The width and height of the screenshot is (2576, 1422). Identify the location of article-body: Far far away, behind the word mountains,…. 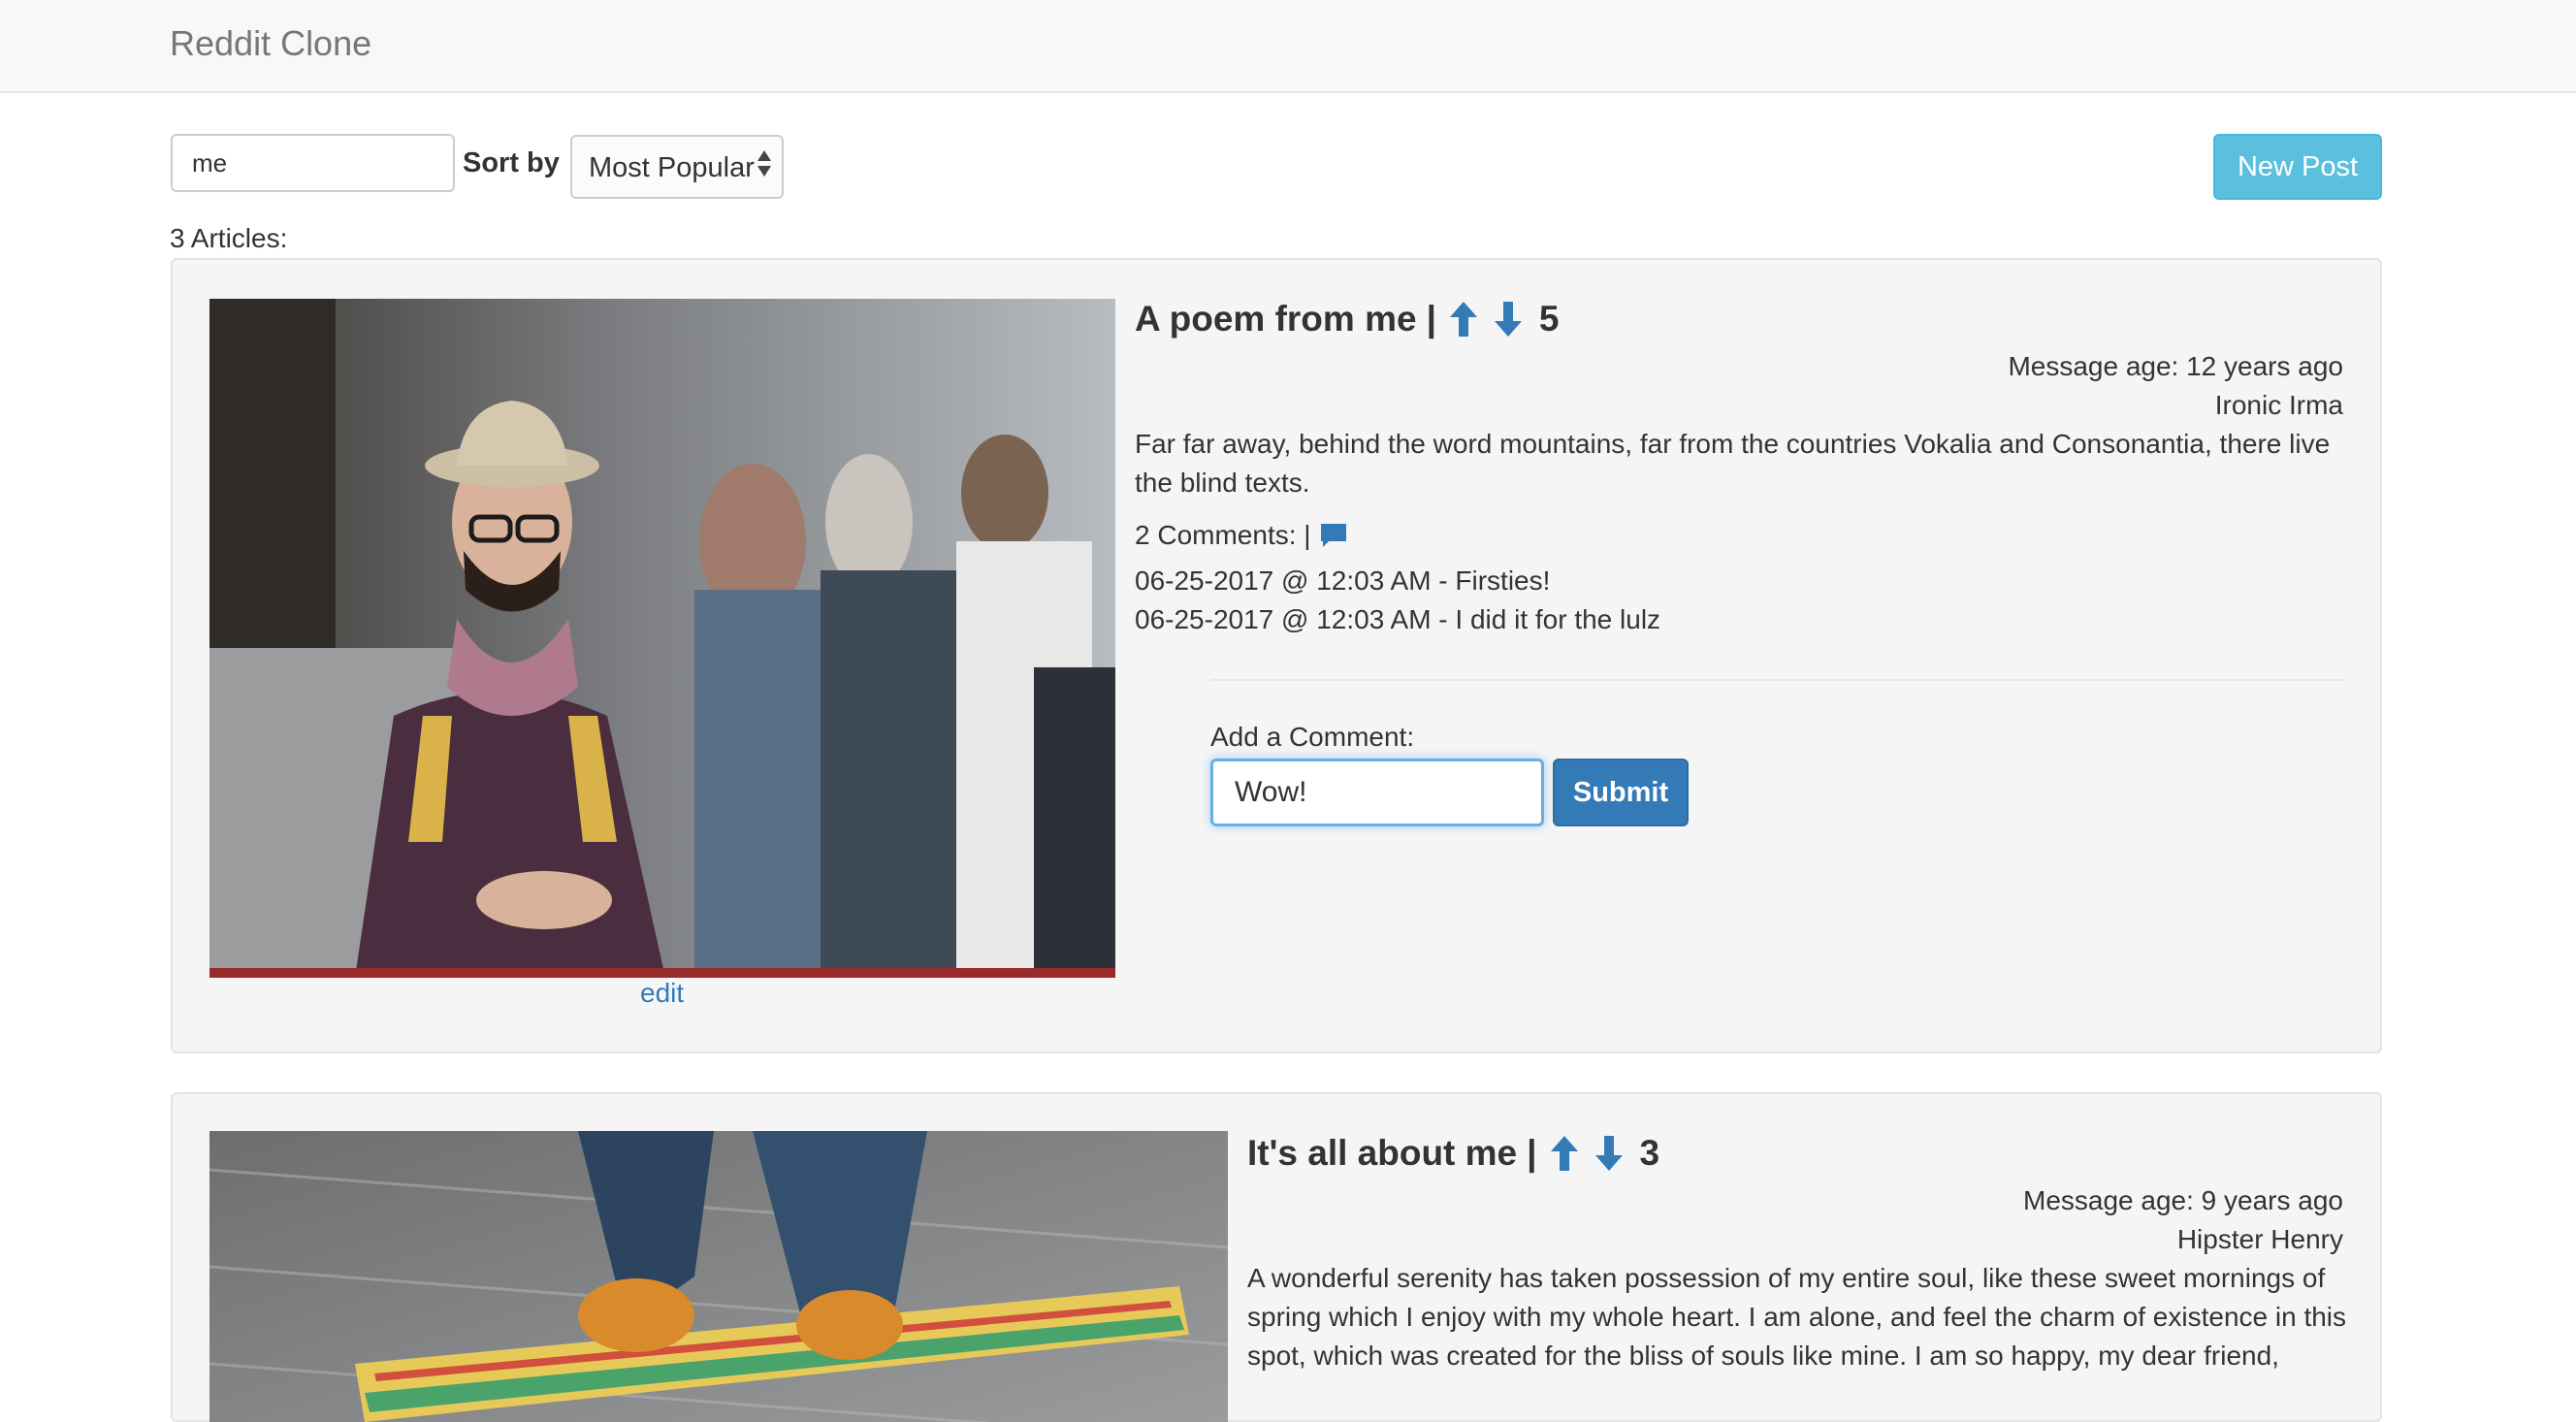
(1733, 463).